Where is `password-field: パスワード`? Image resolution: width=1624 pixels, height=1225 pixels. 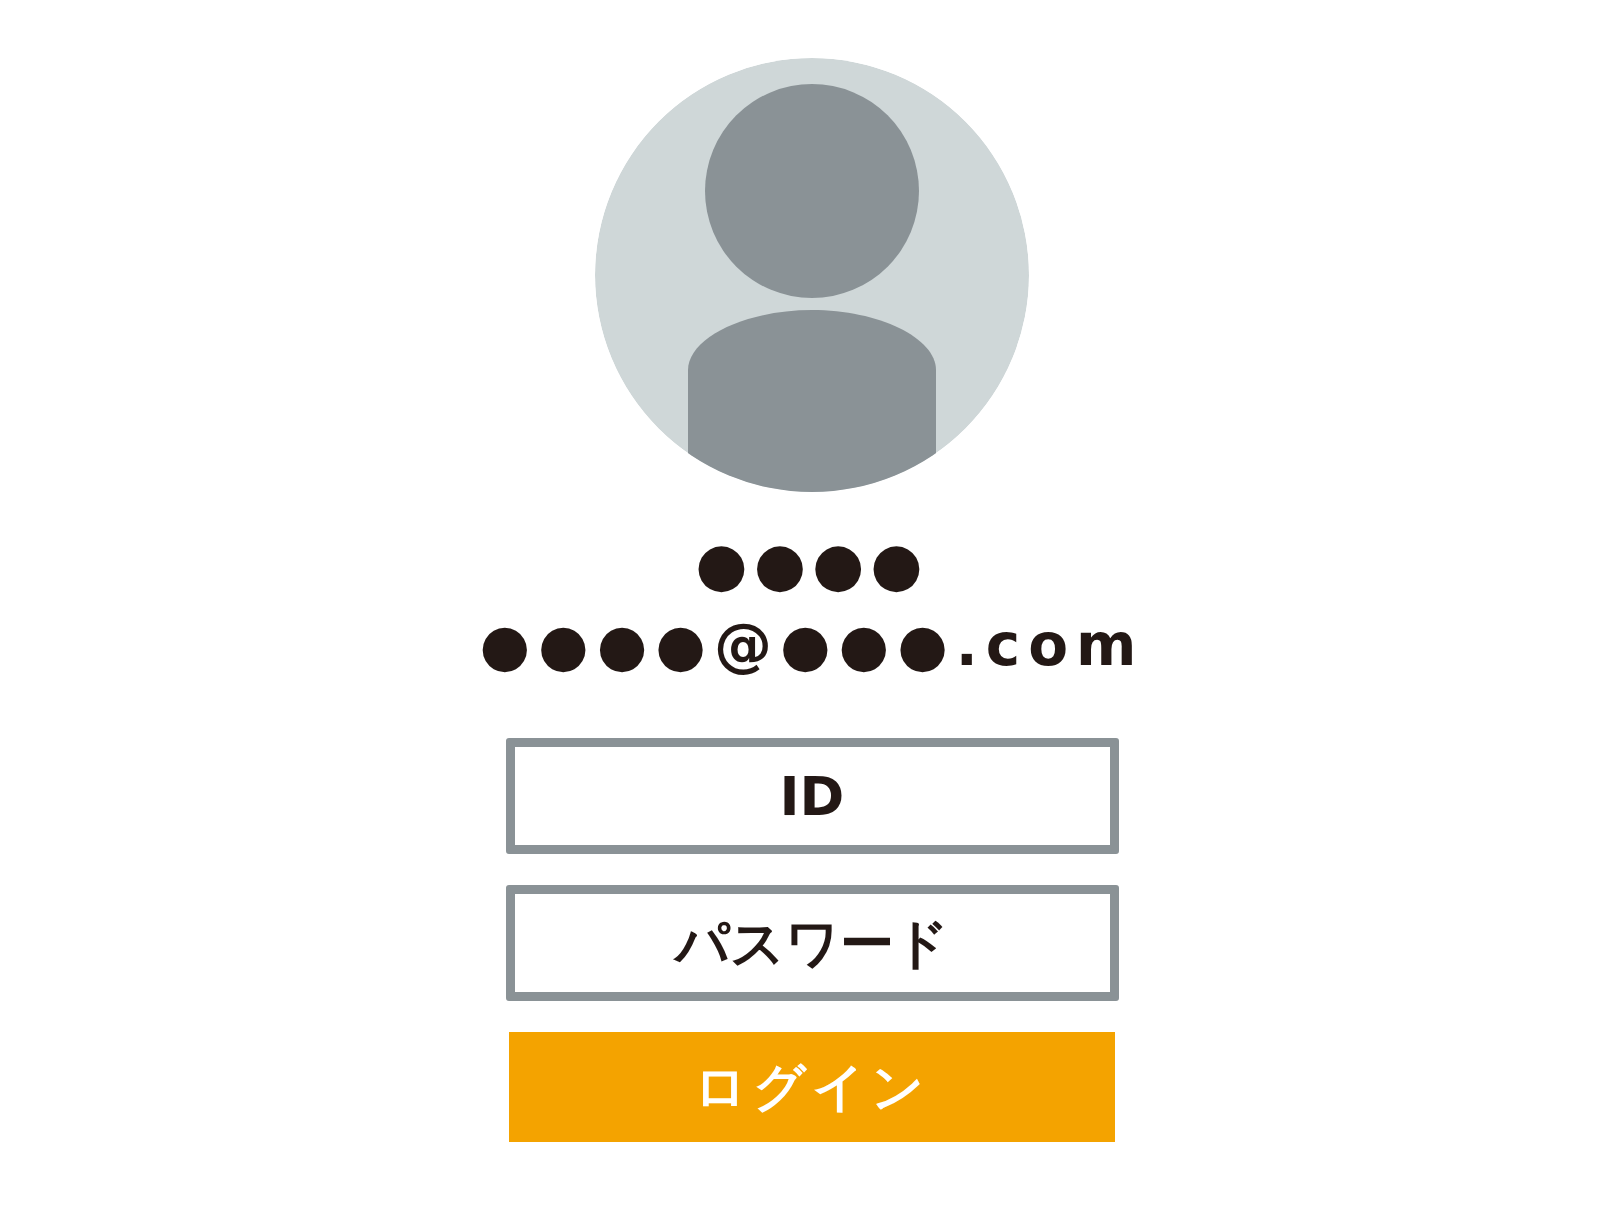
password-field: パスワード is located at coordinates (812, 943).